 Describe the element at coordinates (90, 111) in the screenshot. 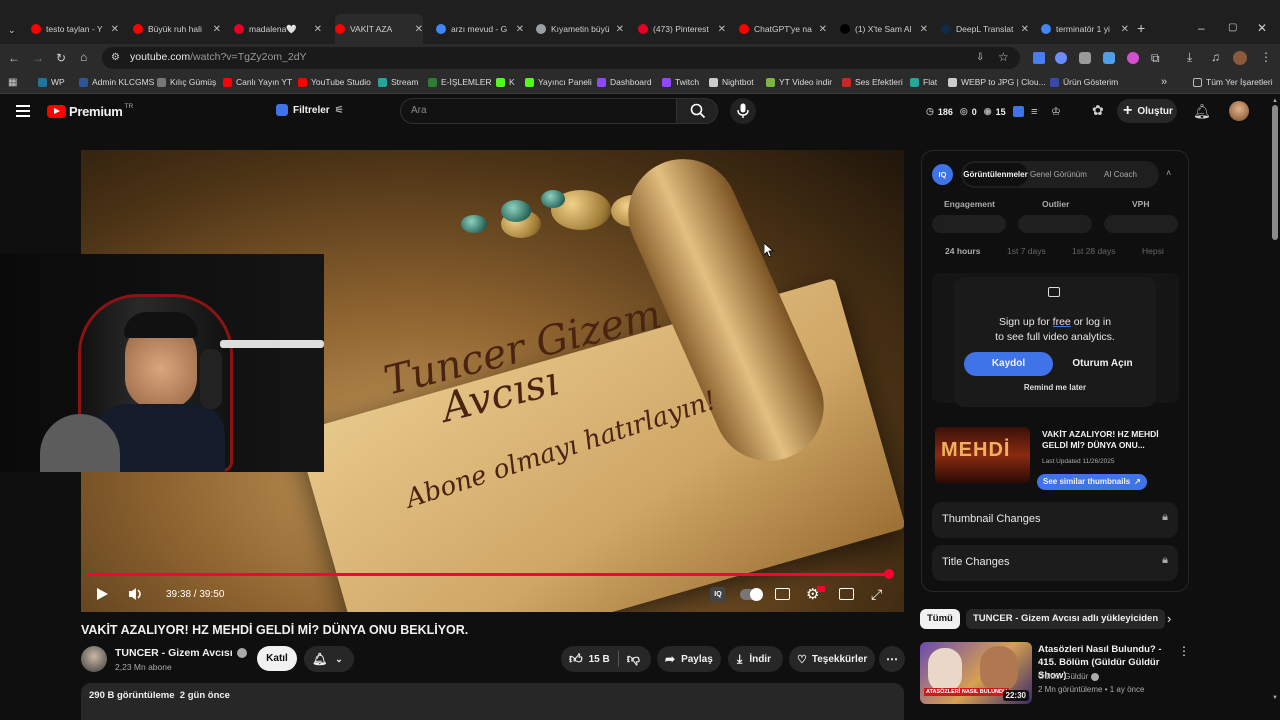

I see `youtube-logo: Premium TR` at that location.